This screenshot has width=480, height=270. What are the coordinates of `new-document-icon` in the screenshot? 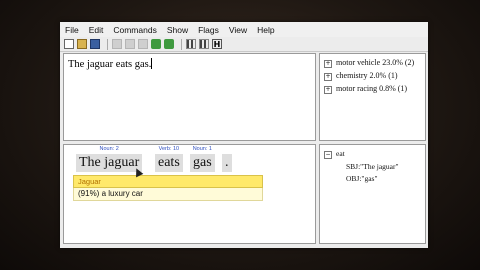 It's located at (69, 44).